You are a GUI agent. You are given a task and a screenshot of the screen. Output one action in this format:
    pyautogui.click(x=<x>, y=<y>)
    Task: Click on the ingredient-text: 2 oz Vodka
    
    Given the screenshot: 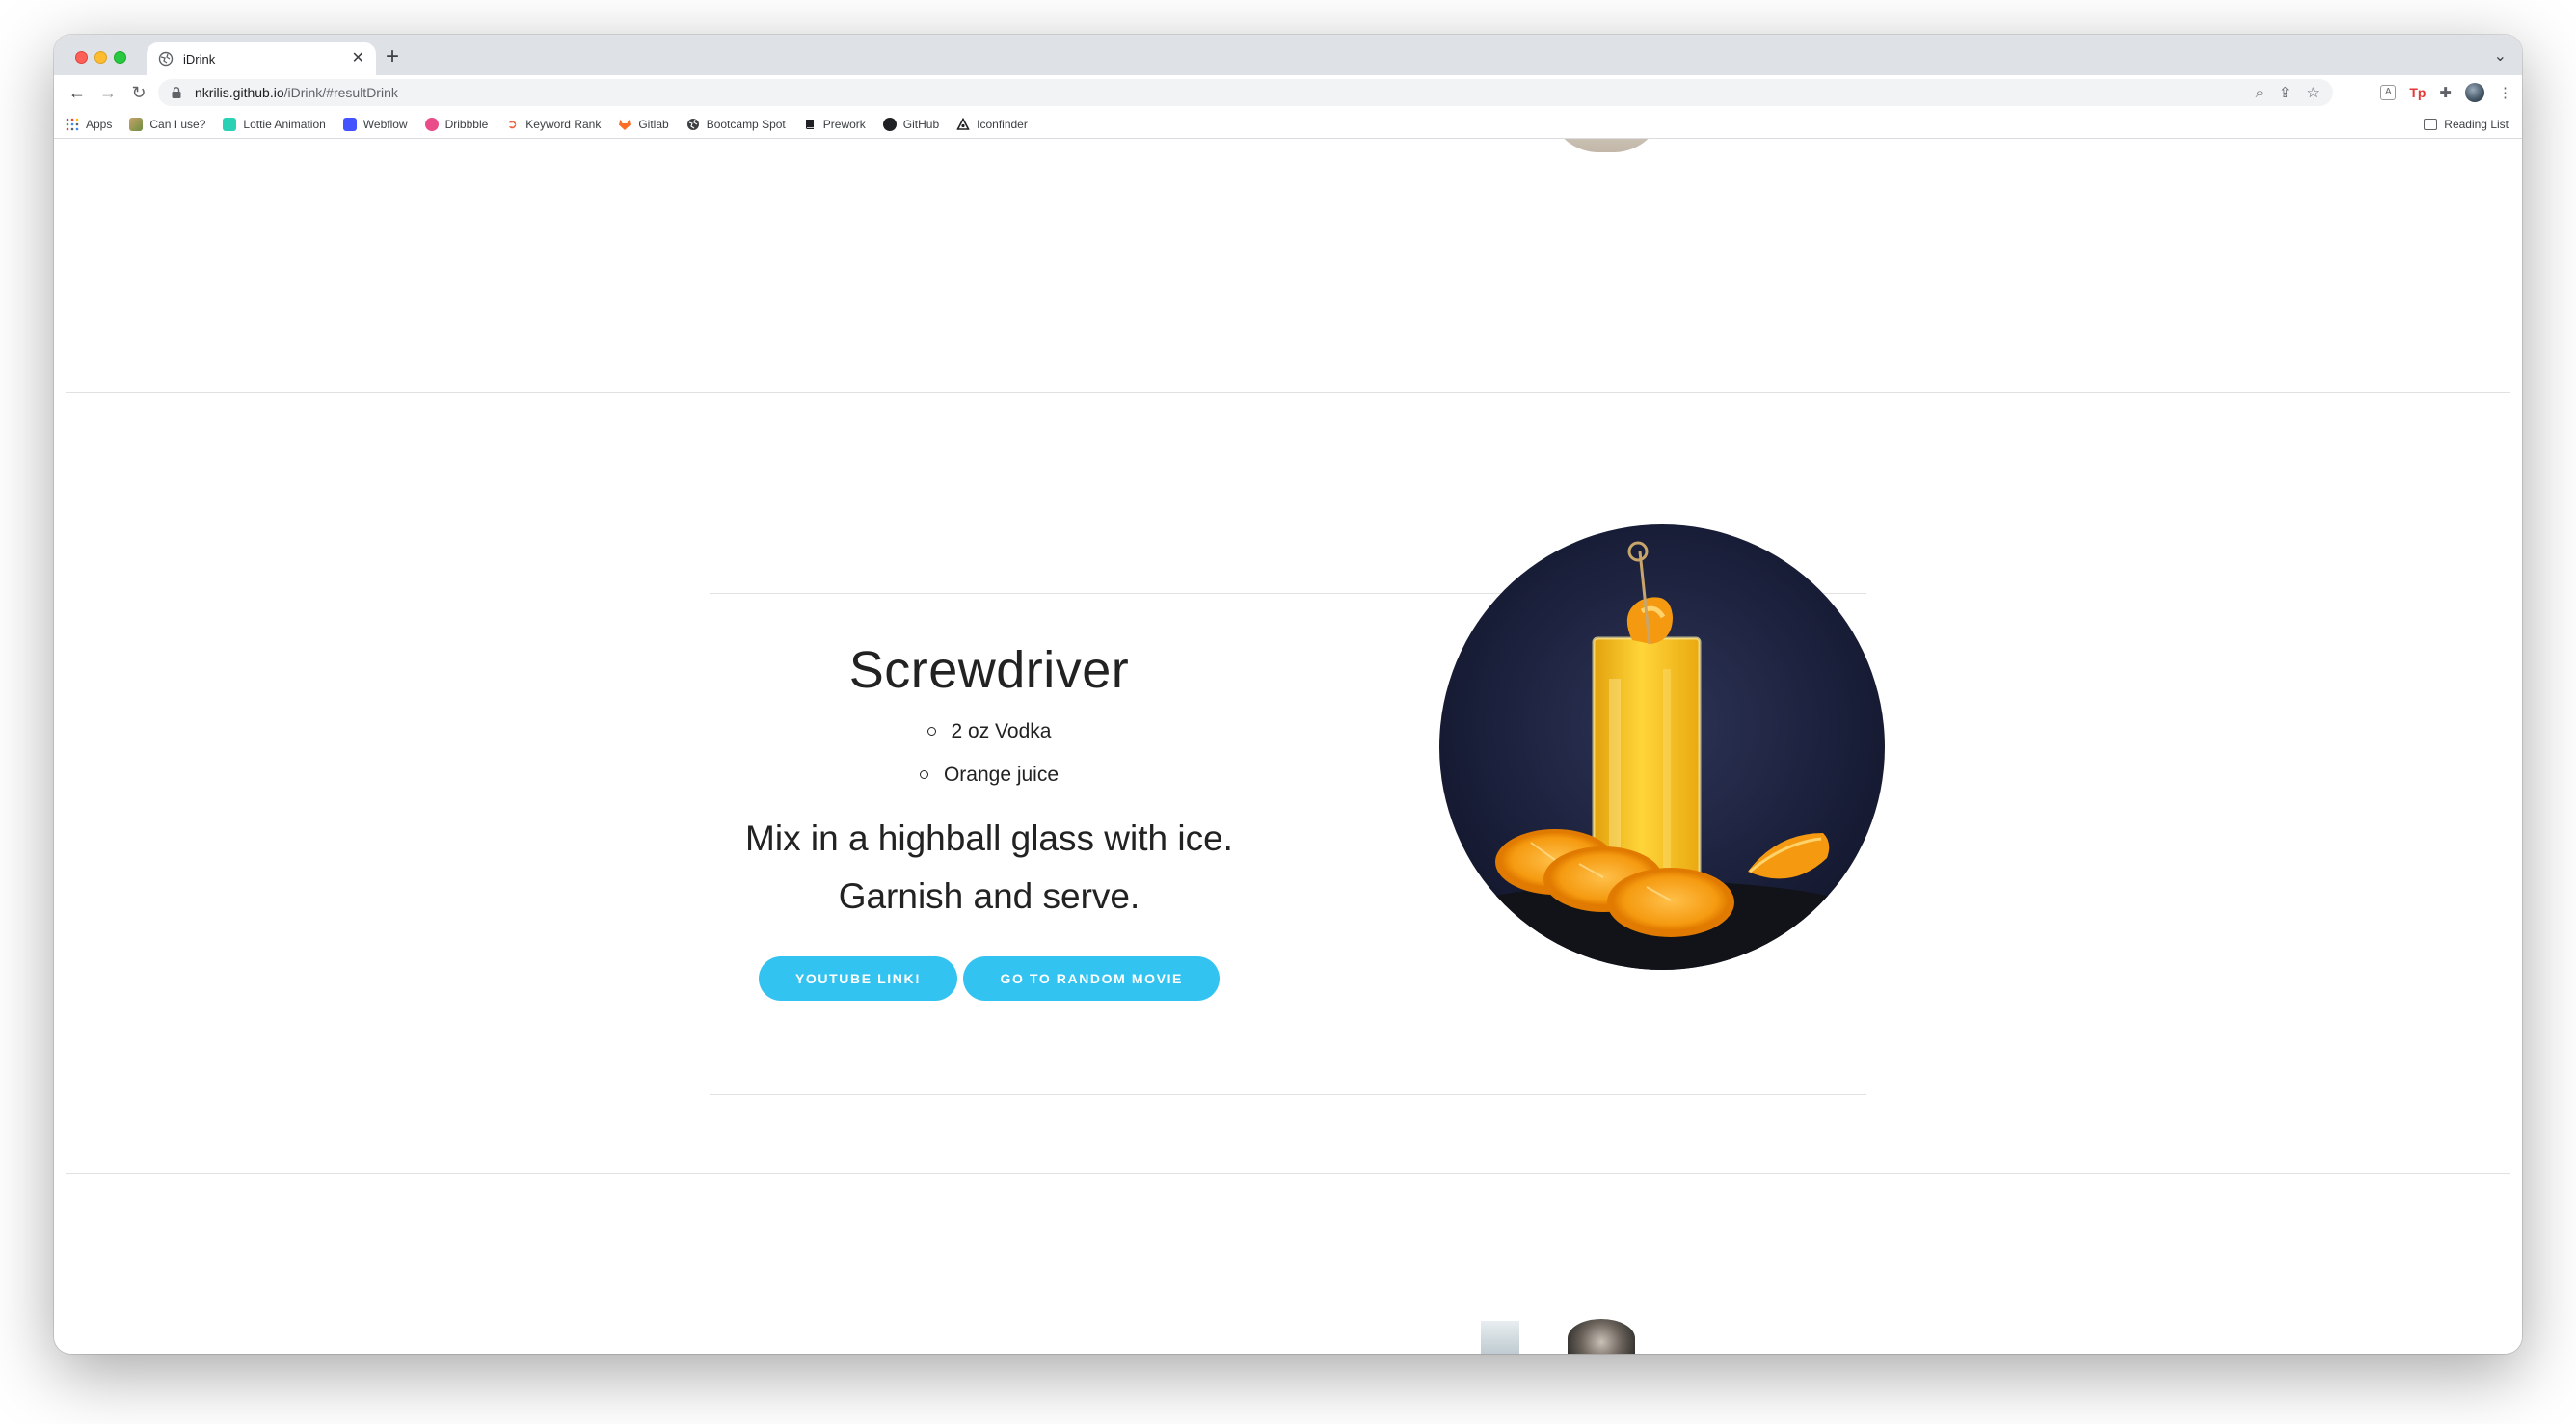 What is the action you would take?
    pyautogui.click(x=1002, y=731)
    